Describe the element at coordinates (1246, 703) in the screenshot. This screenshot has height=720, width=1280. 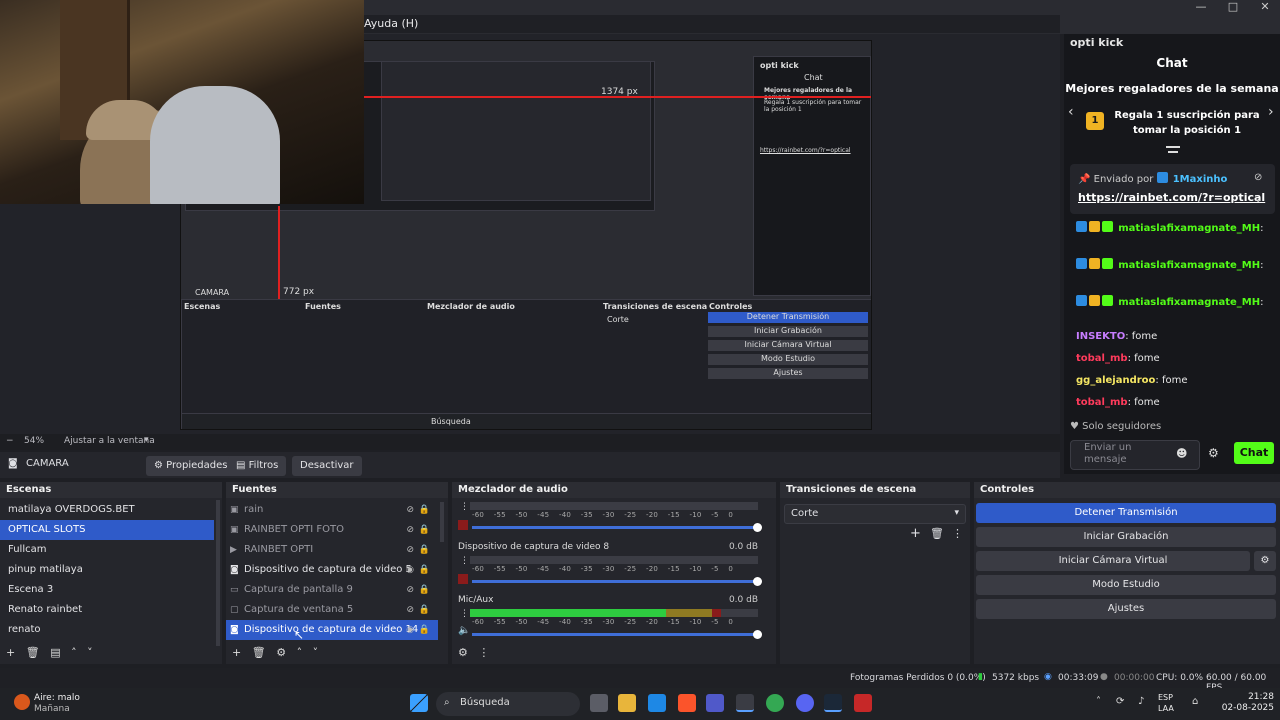
I see `taskbar-clock: 21:28 02-08-2025` at that location.